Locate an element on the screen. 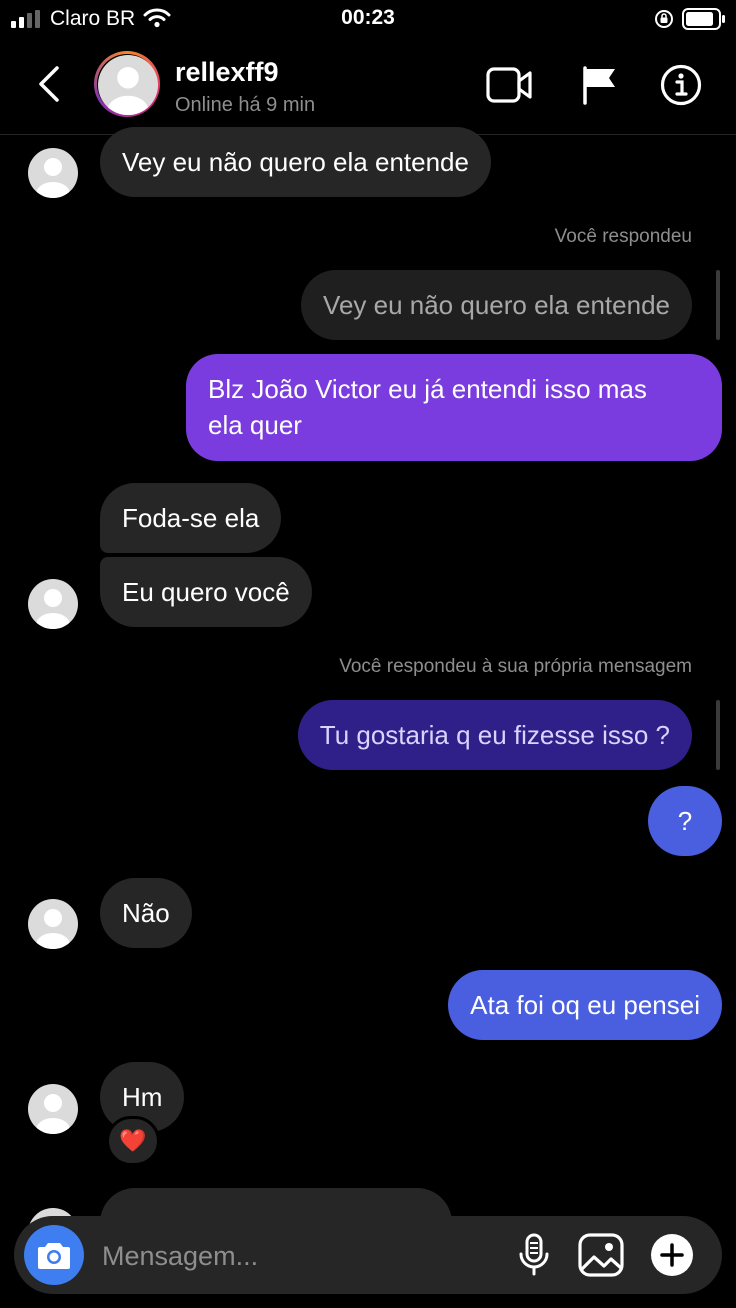 The width and height of the screenshot is (736, 1308). camera-icon is located at coordinates (54, 1256).